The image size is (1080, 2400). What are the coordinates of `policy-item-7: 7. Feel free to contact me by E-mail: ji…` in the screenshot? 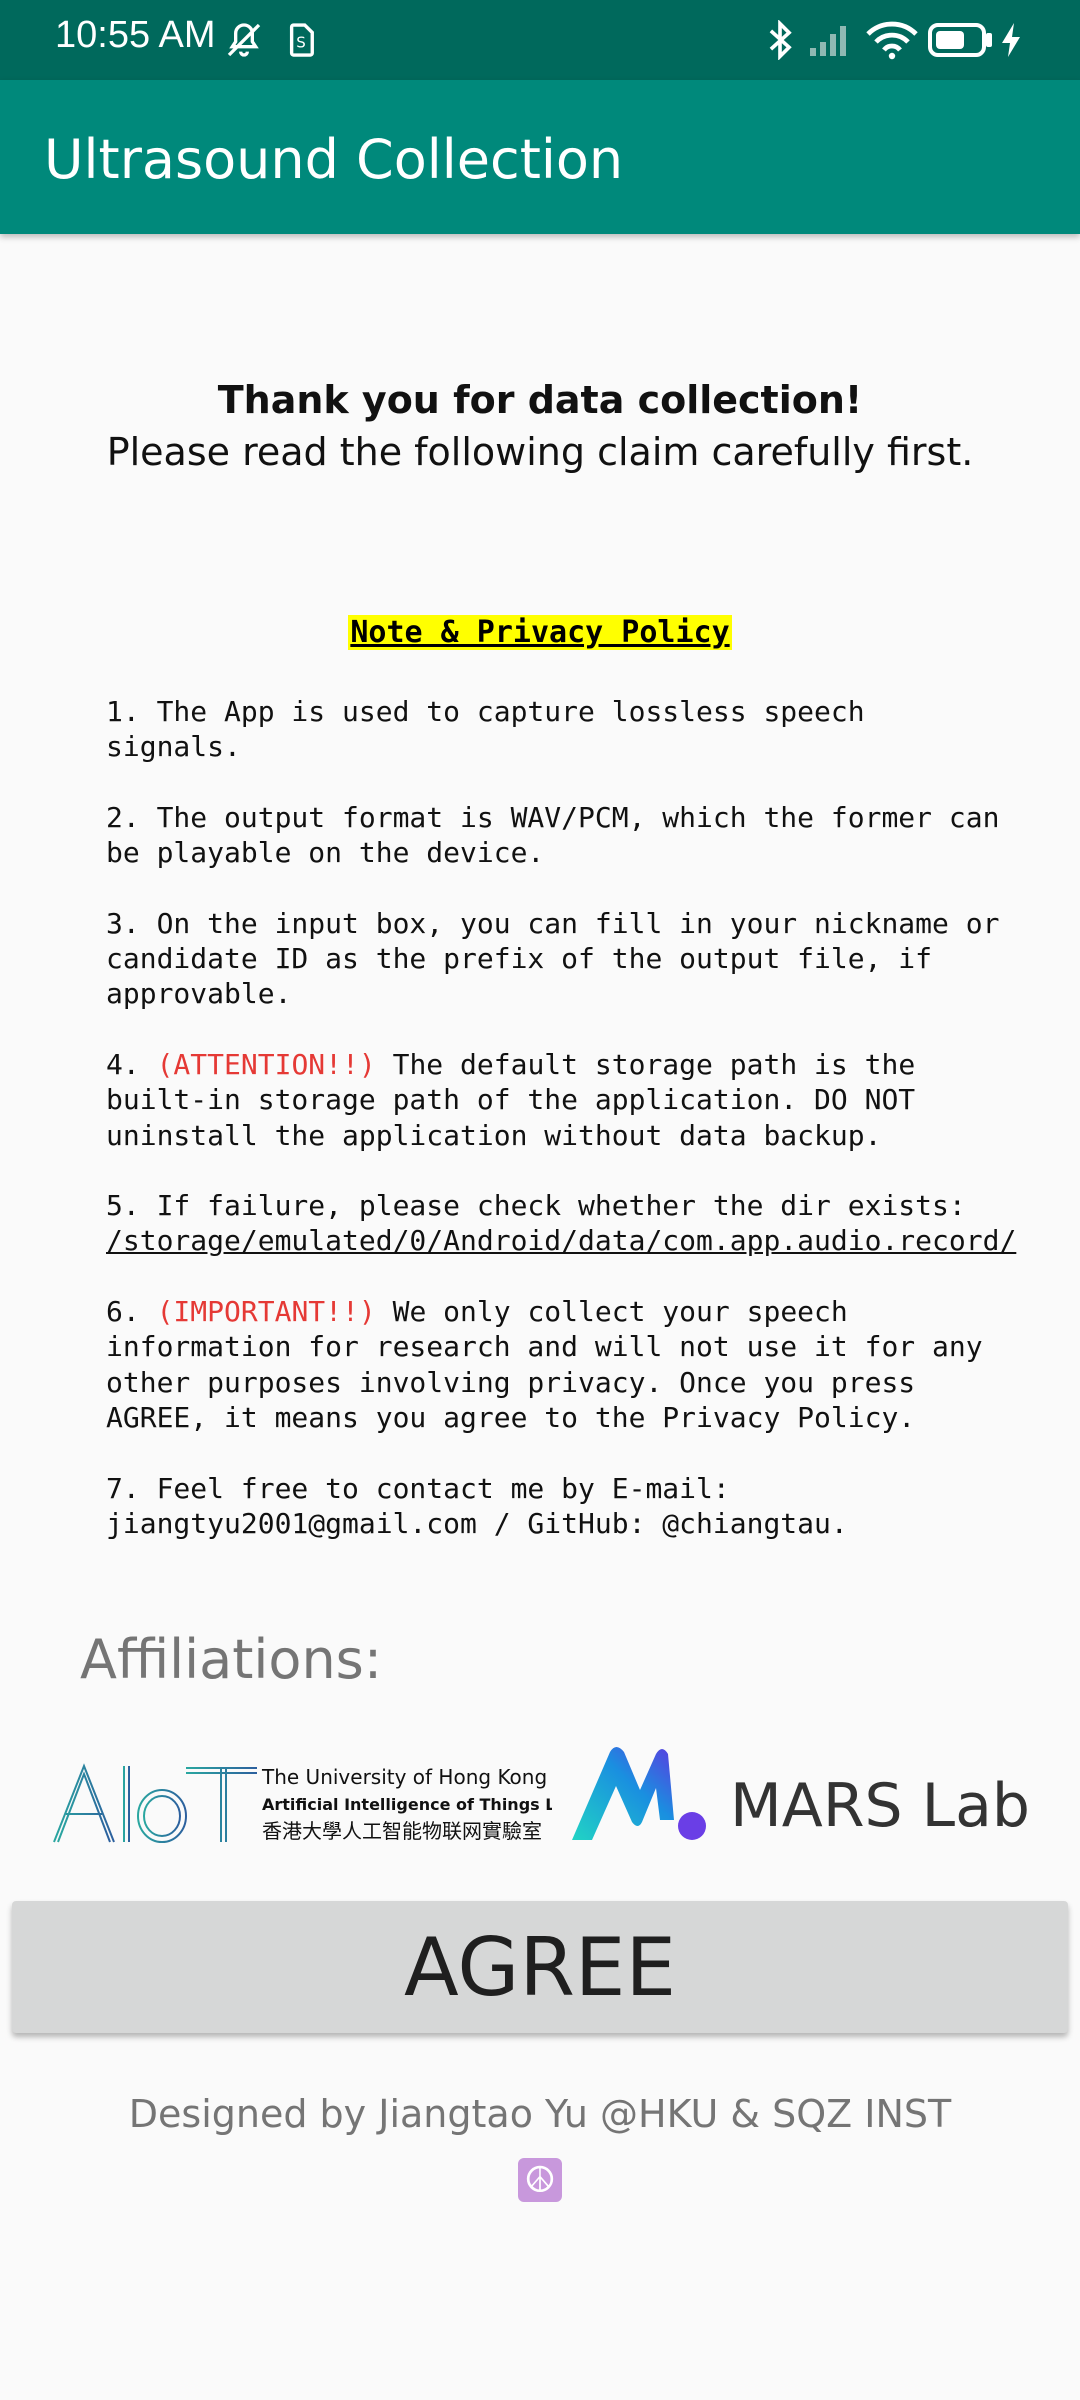 It's located at (477, 1505).